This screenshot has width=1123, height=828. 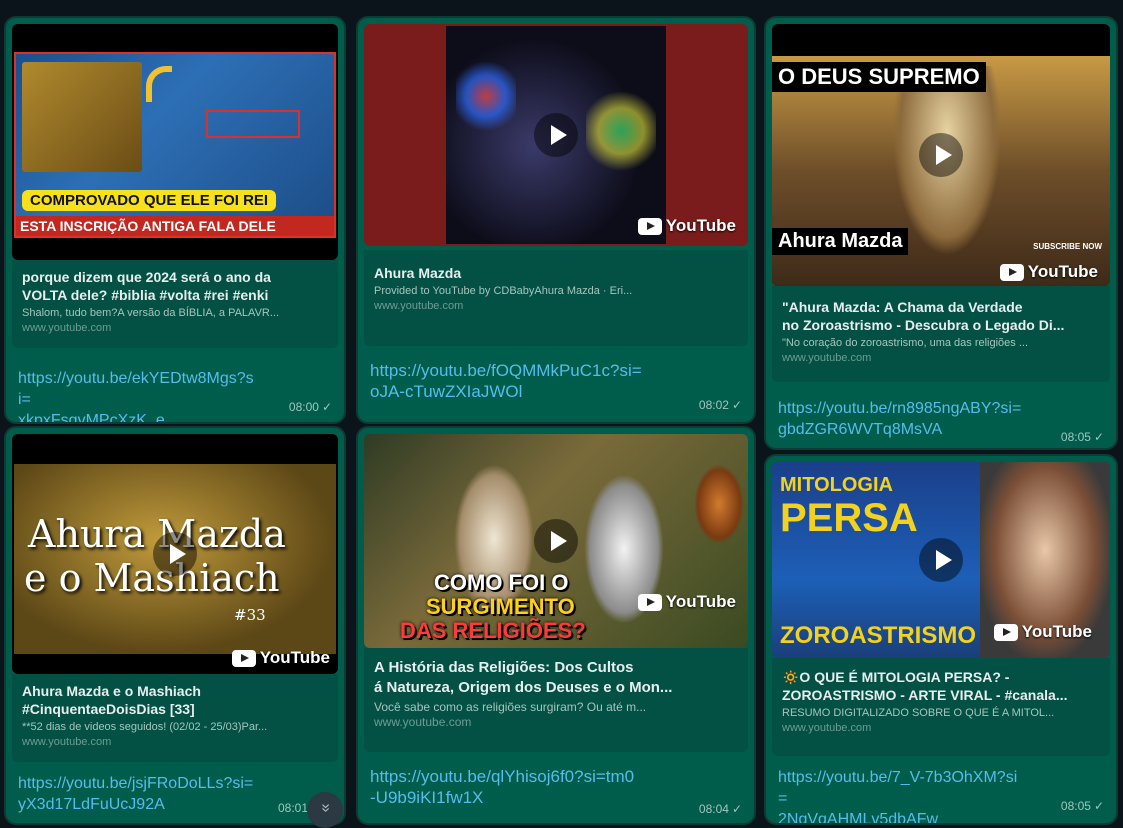 What do you see at coordinates (136, 804) in the screenshot?
I see `link-text: yX3d17LdFuUcJ92A` at bounding box center [136, 804].